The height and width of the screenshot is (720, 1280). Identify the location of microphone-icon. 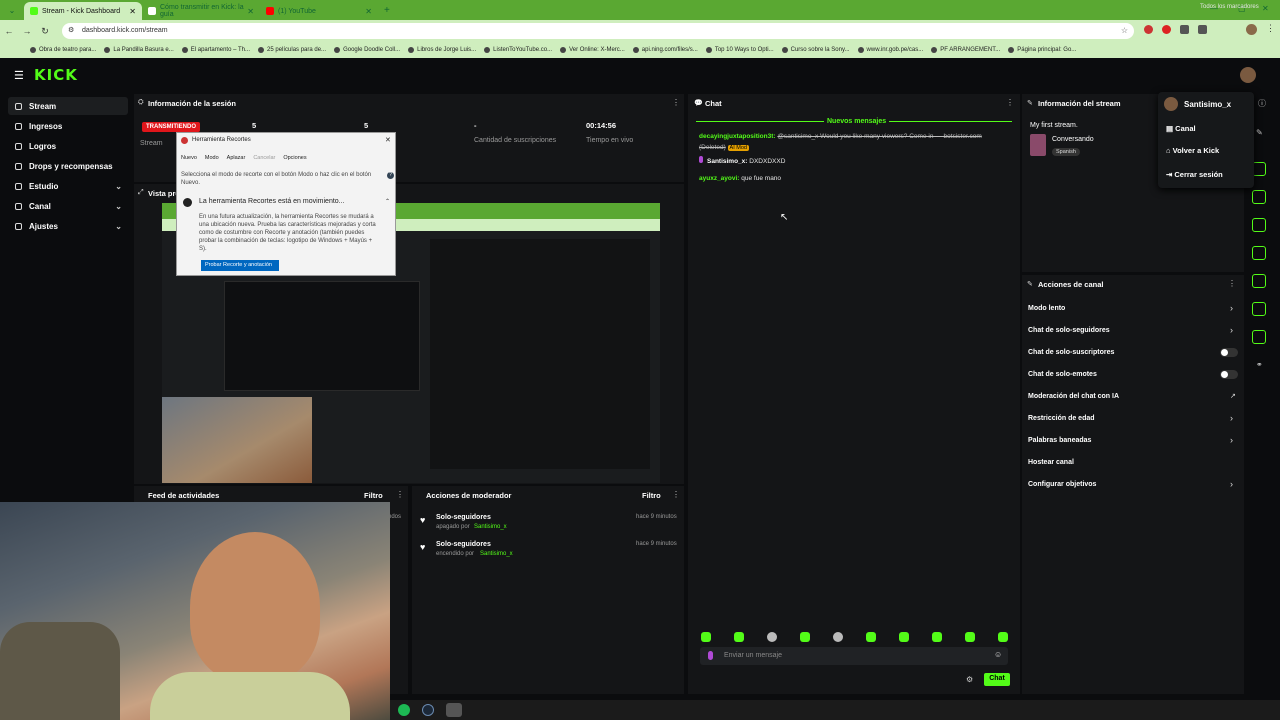
(710, 655).